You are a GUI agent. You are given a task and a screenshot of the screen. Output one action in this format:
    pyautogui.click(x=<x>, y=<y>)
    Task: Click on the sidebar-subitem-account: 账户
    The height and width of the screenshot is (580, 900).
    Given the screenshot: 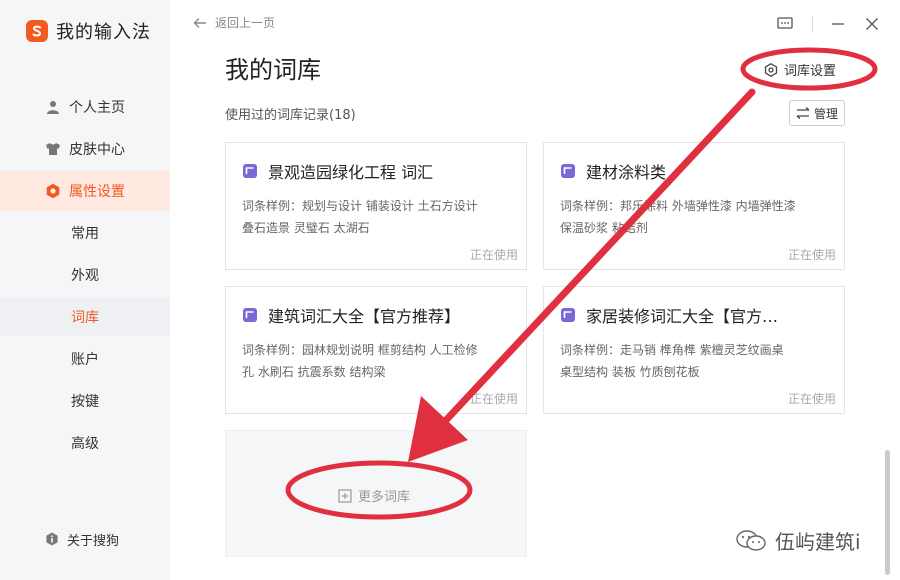 What is the action you would take?
    pyautogui.click(x=85, y=359)
    